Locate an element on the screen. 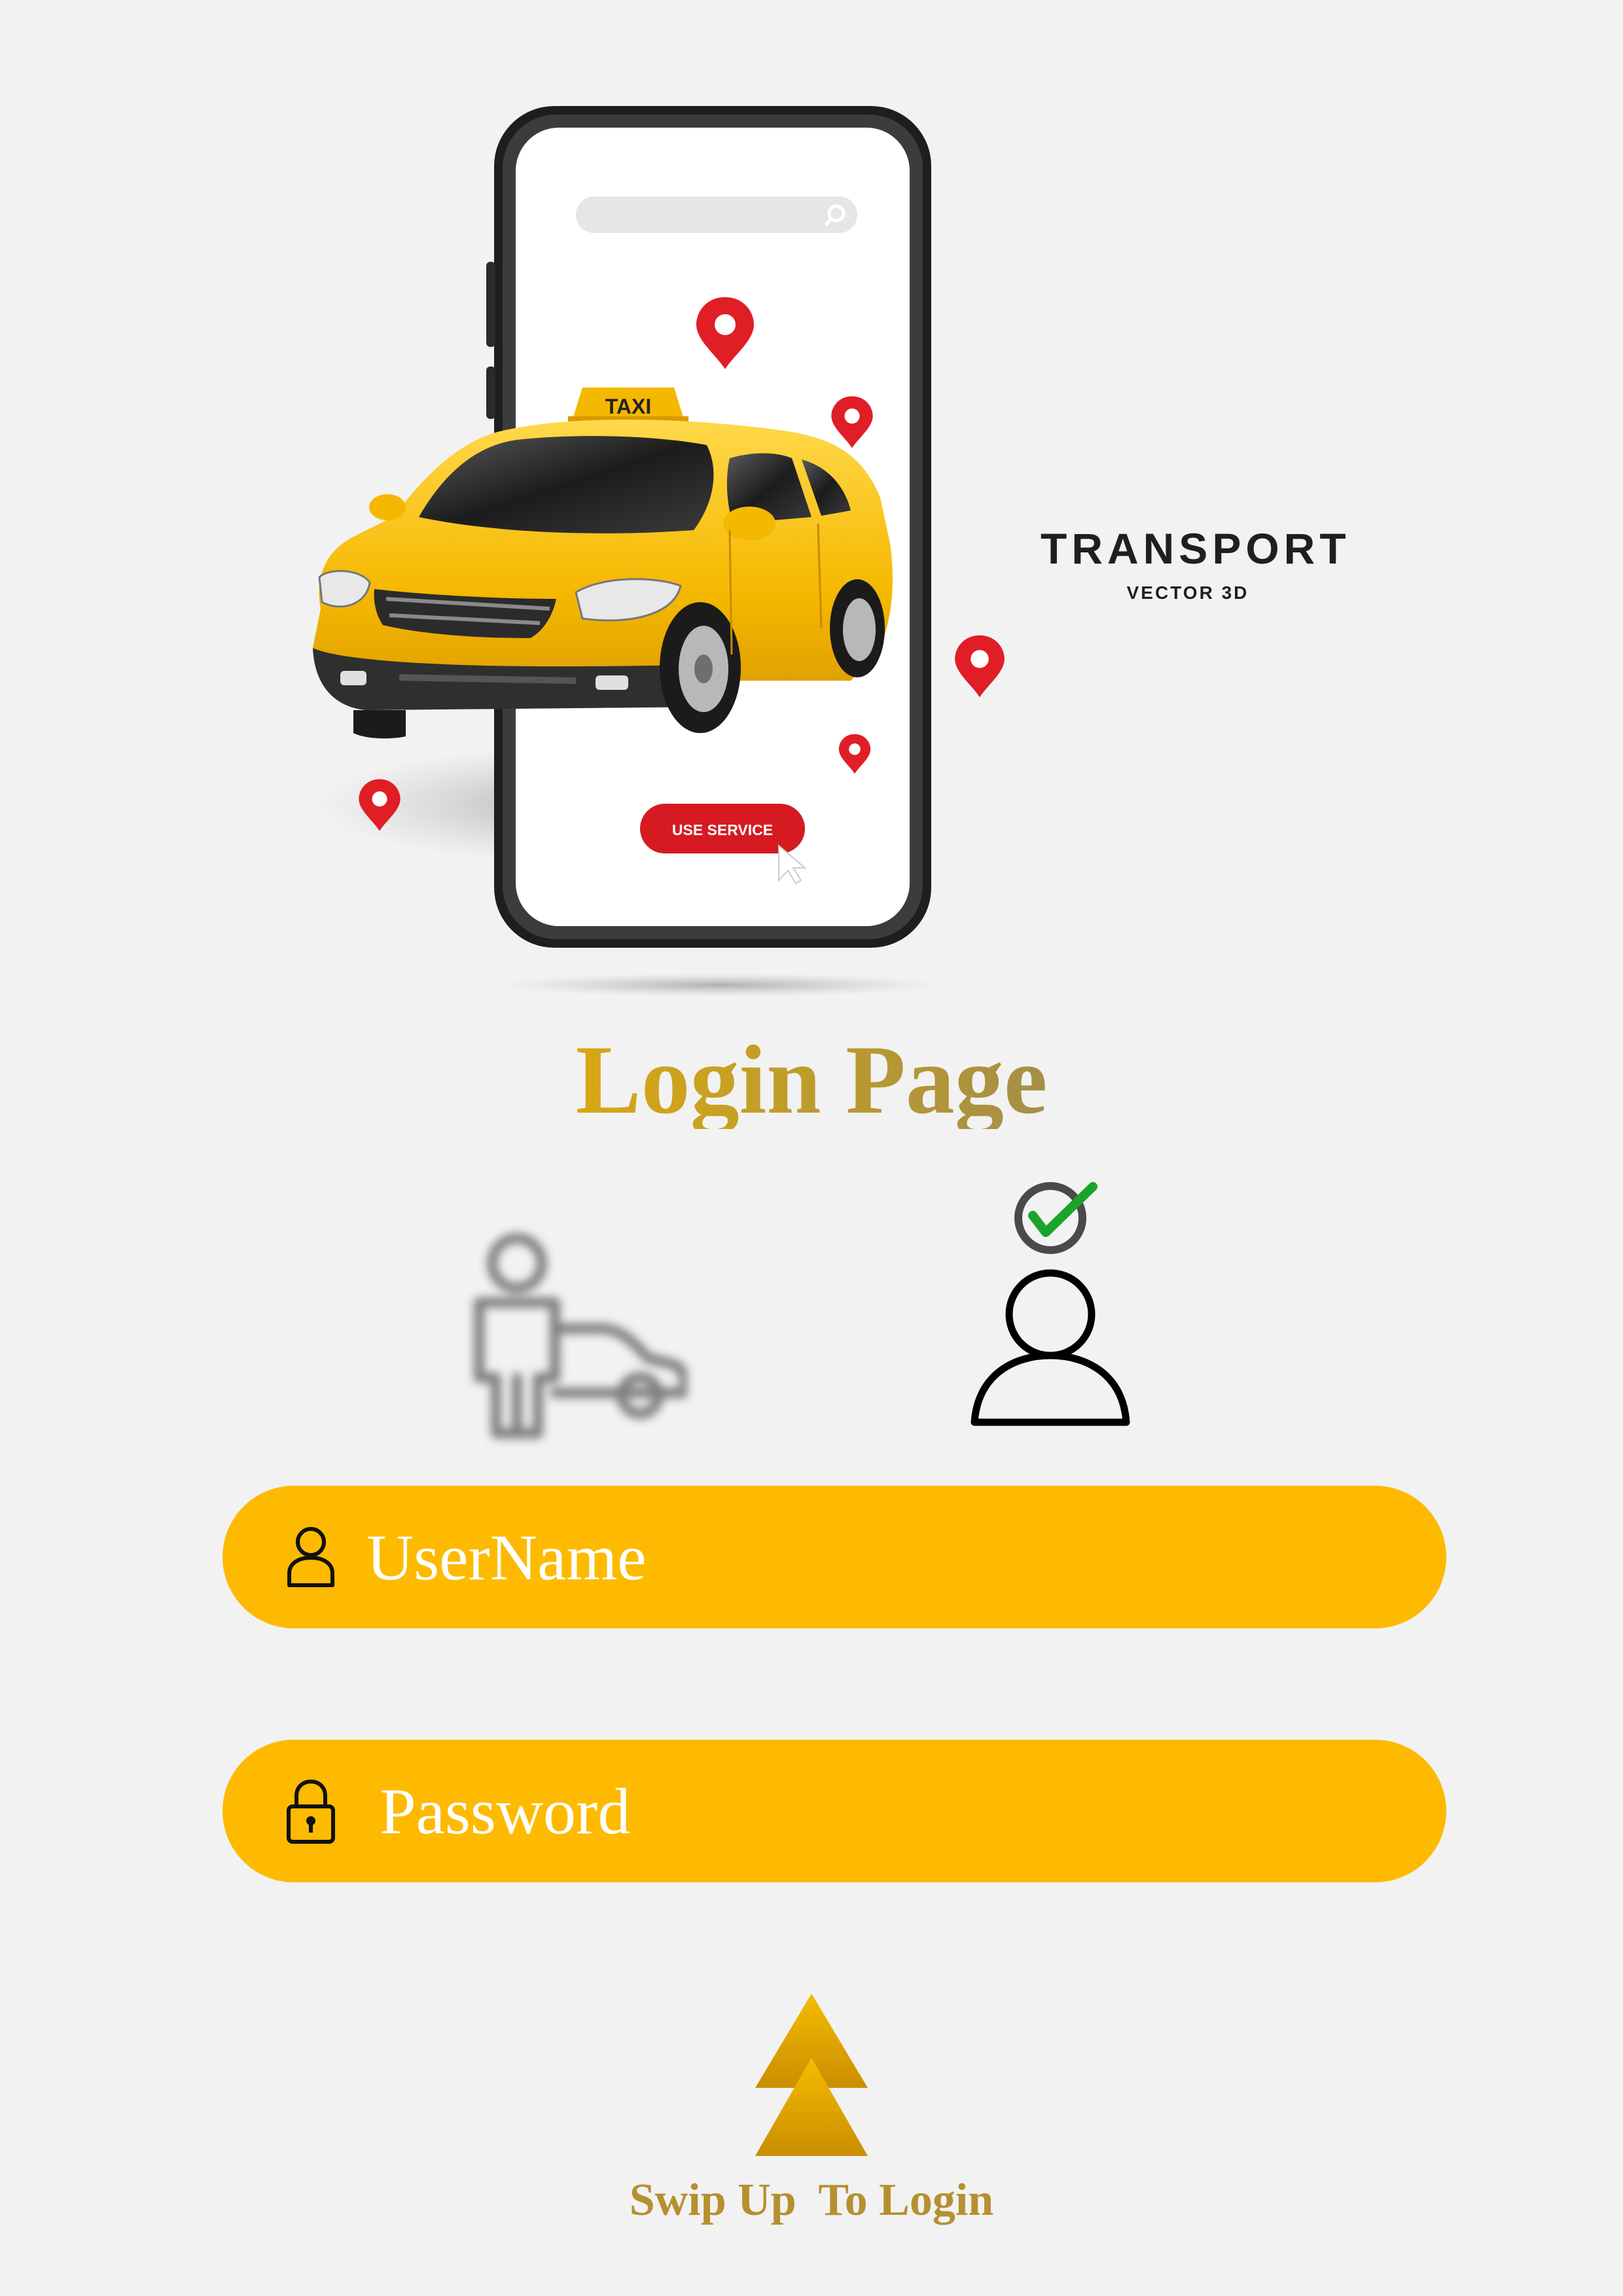 The image size is (1623, 2296). brand-subtitle: VECTOR 3D is located at coordinates (1187, 593).